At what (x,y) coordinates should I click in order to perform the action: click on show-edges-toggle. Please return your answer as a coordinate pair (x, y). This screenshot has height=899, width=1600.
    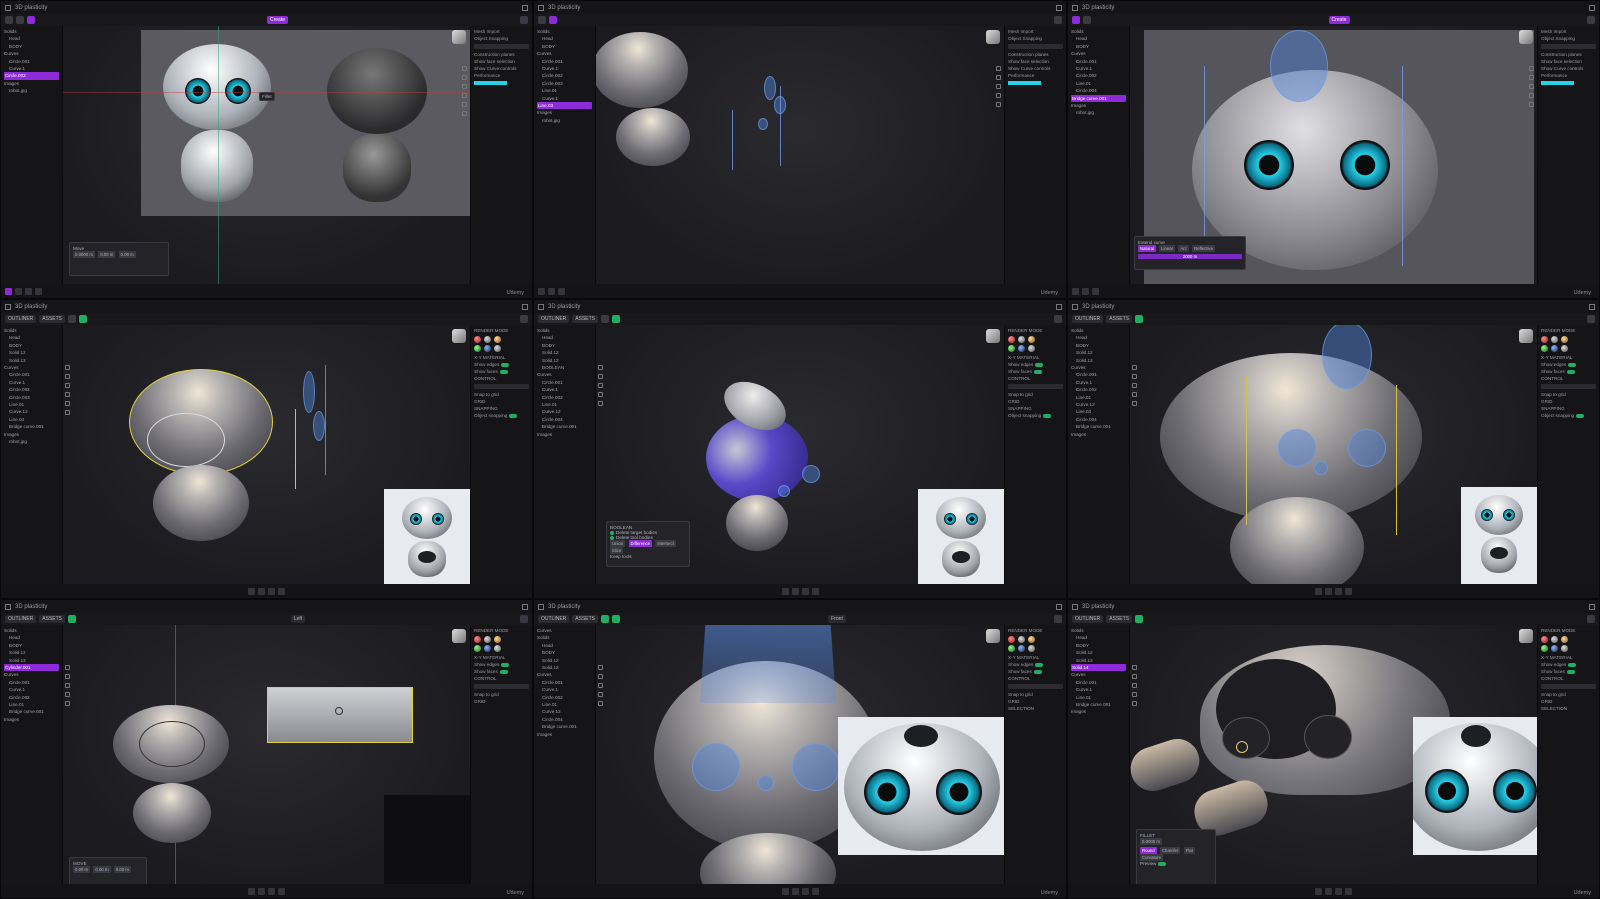
    Looking at the image, I should click on (1572, 364).